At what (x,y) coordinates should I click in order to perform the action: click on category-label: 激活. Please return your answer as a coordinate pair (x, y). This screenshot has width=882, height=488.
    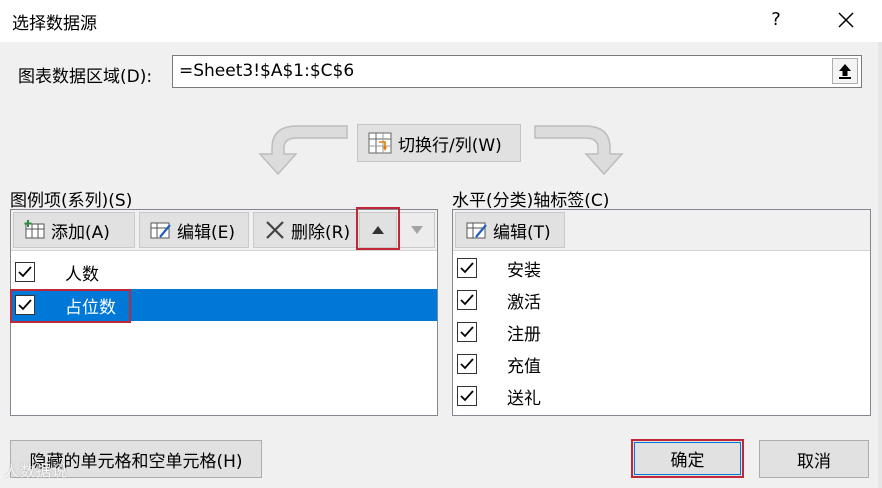
    Looking at the image, I should click on (524, 302).